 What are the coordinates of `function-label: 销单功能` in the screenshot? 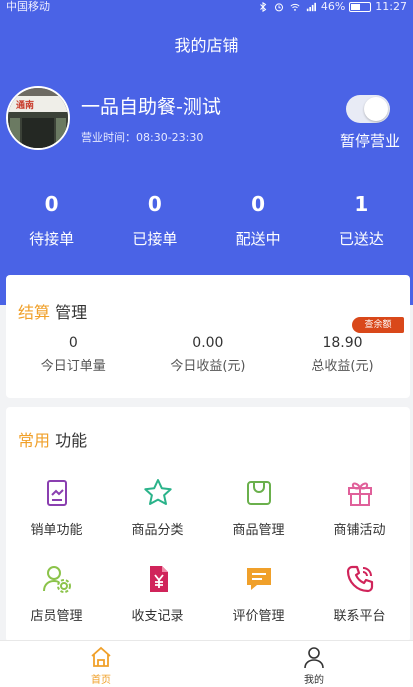 It's located at (56, 530).